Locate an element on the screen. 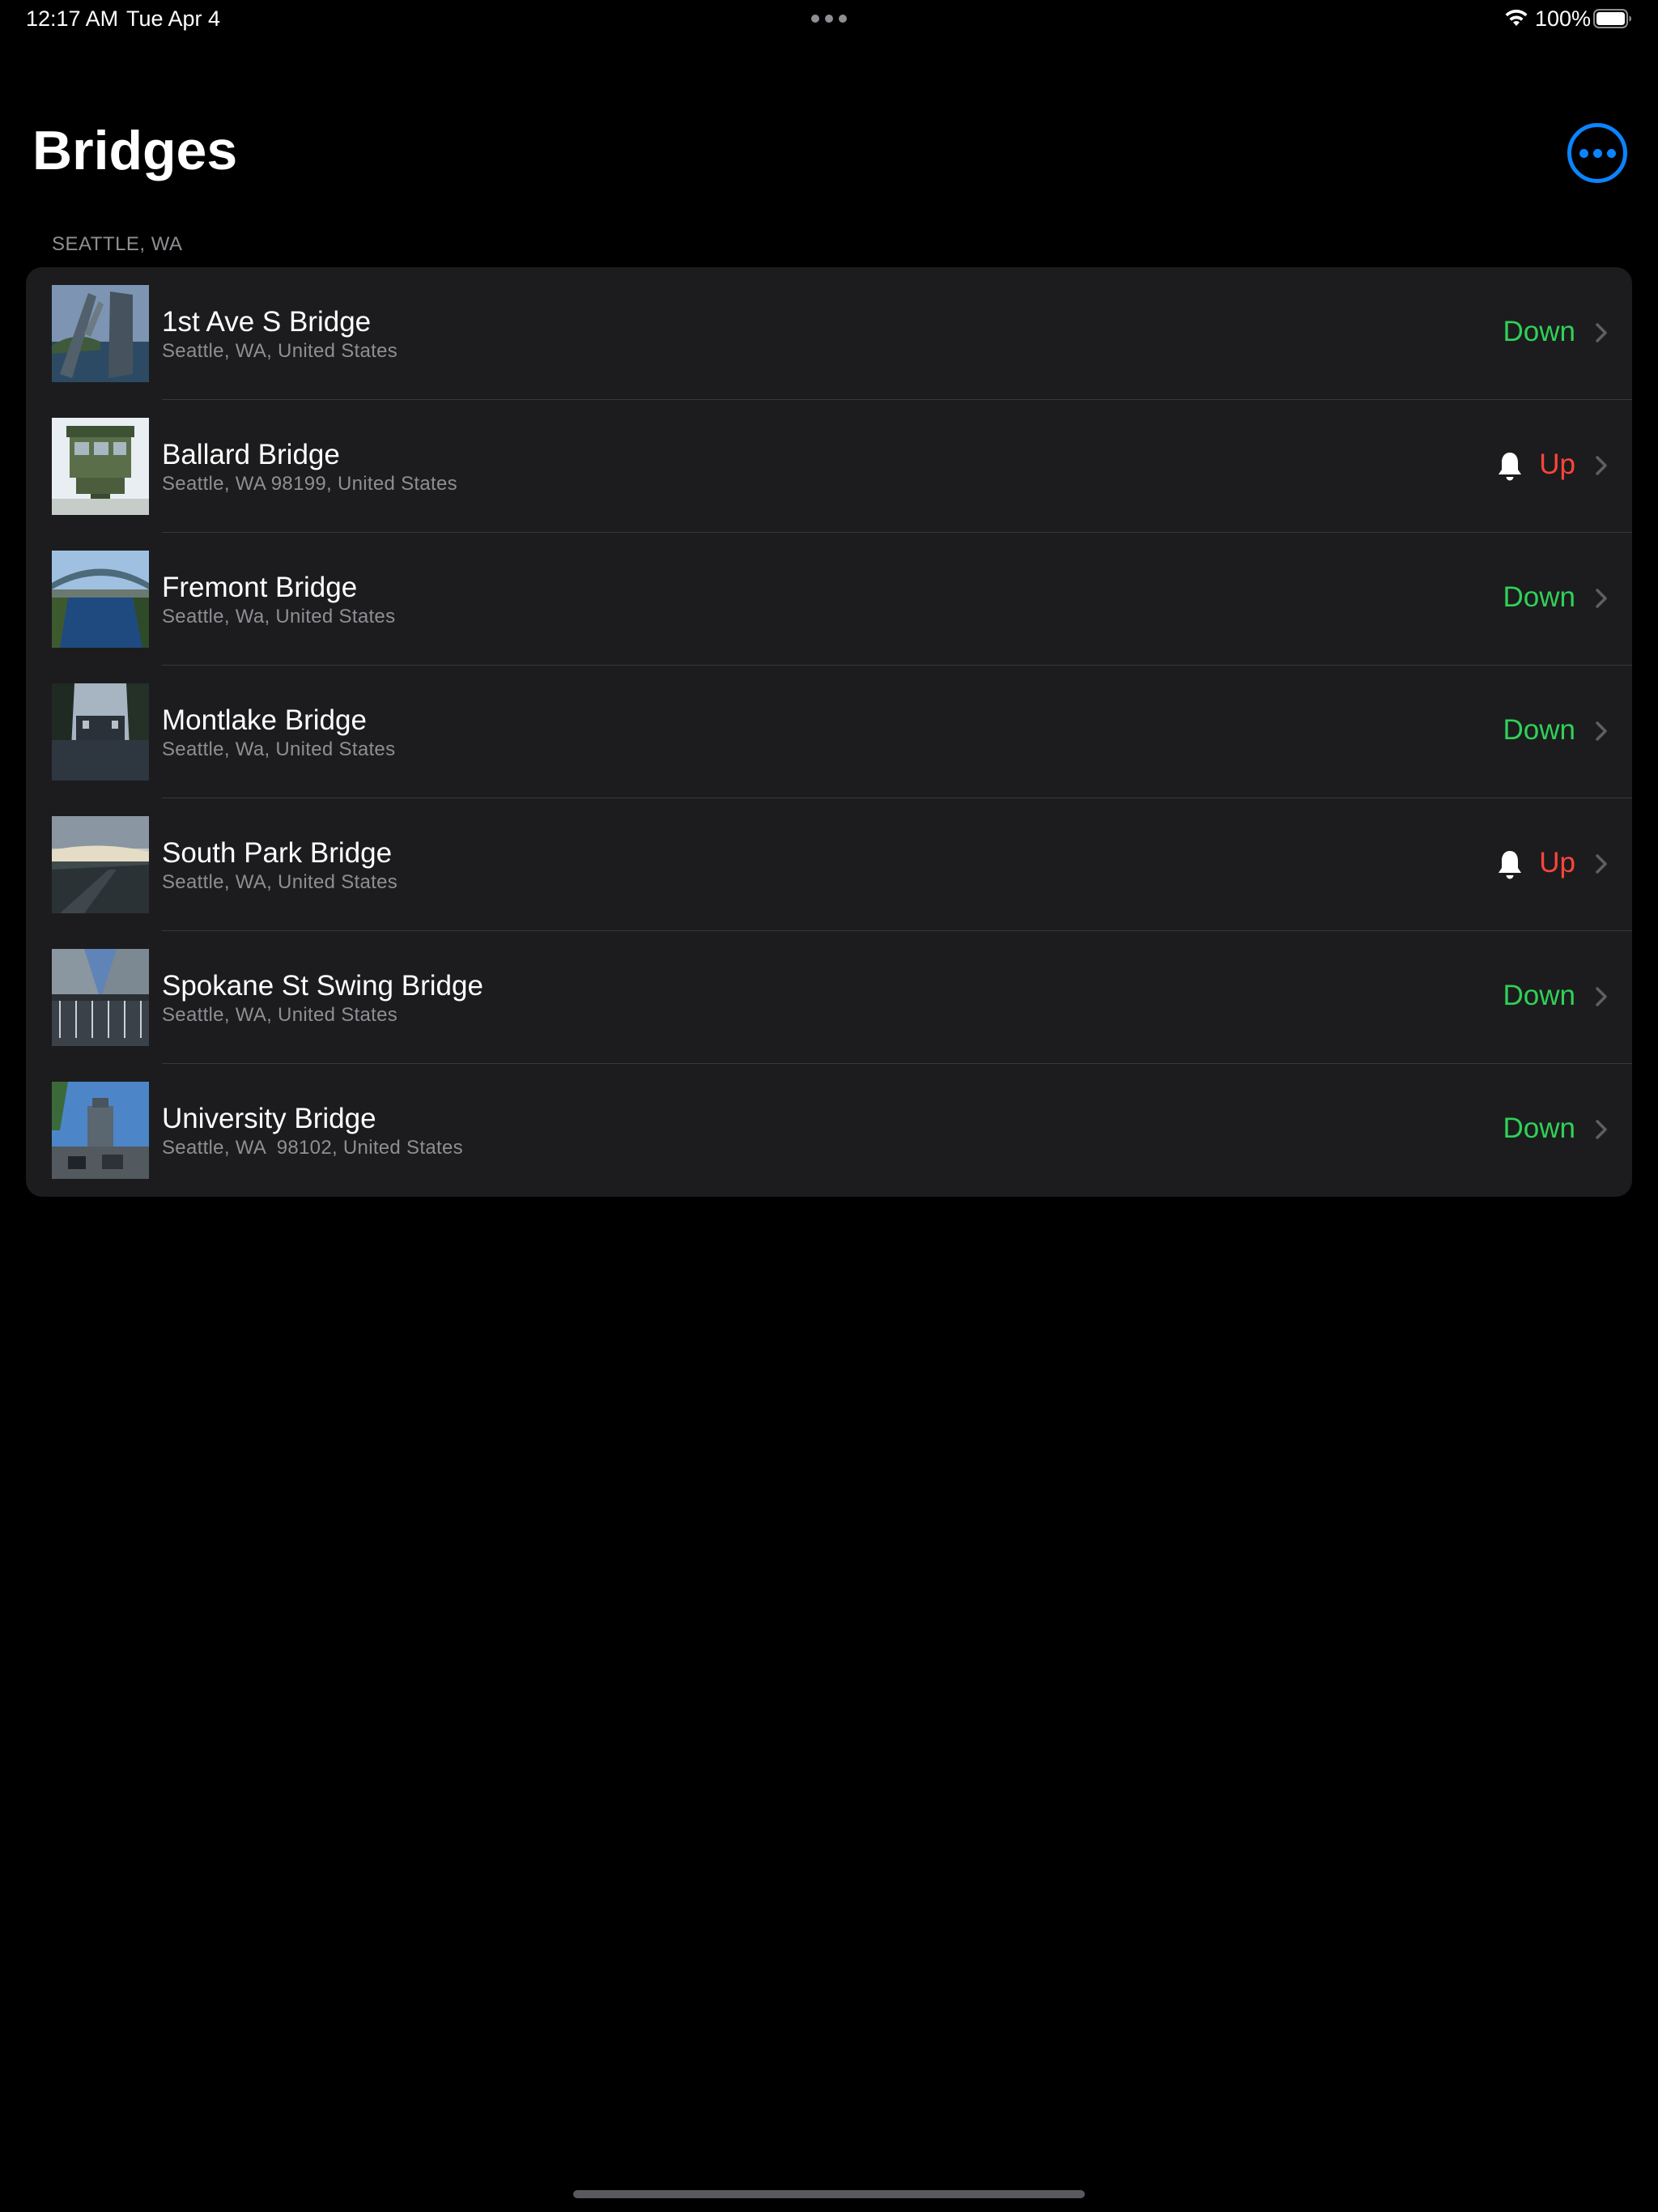 The height and width of the screenshot is (2212, 1658). bridge-name: 1st Ave S Bridge is located at coordinates (267, 322).